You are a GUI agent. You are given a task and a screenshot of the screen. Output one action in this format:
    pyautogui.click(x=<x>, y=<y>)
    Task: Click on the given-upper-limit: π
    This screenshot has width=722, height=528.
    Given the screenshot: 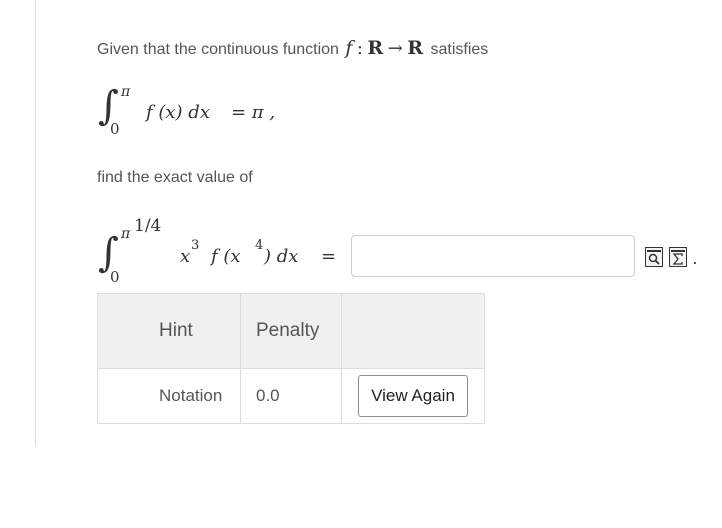 What is the action you would take?
    pyautogui.click(x=126, y=92)
    